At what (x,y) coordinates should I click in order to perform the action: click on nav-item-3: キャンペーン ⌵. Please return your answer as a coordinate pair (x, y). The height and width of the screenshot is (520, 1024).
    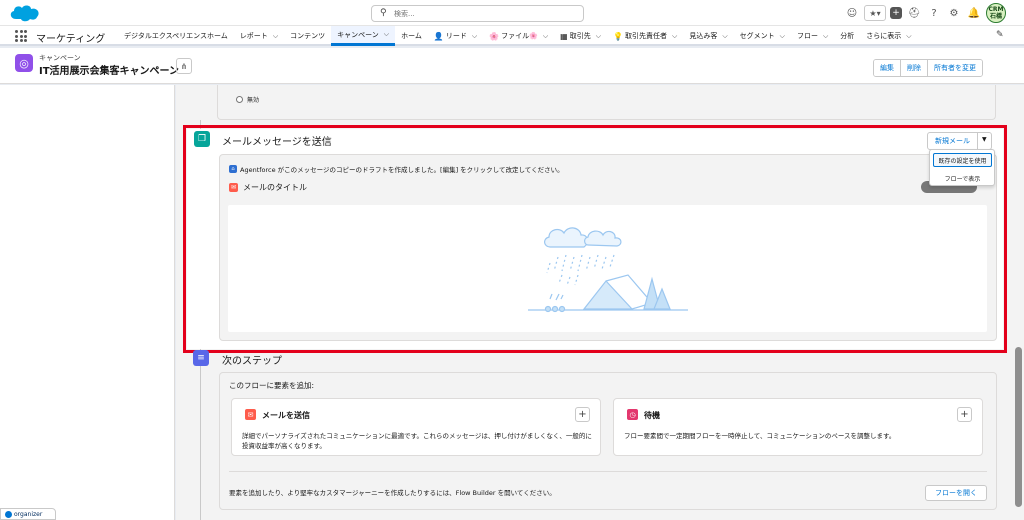
    Looking at the image, I should click on (363, 36).